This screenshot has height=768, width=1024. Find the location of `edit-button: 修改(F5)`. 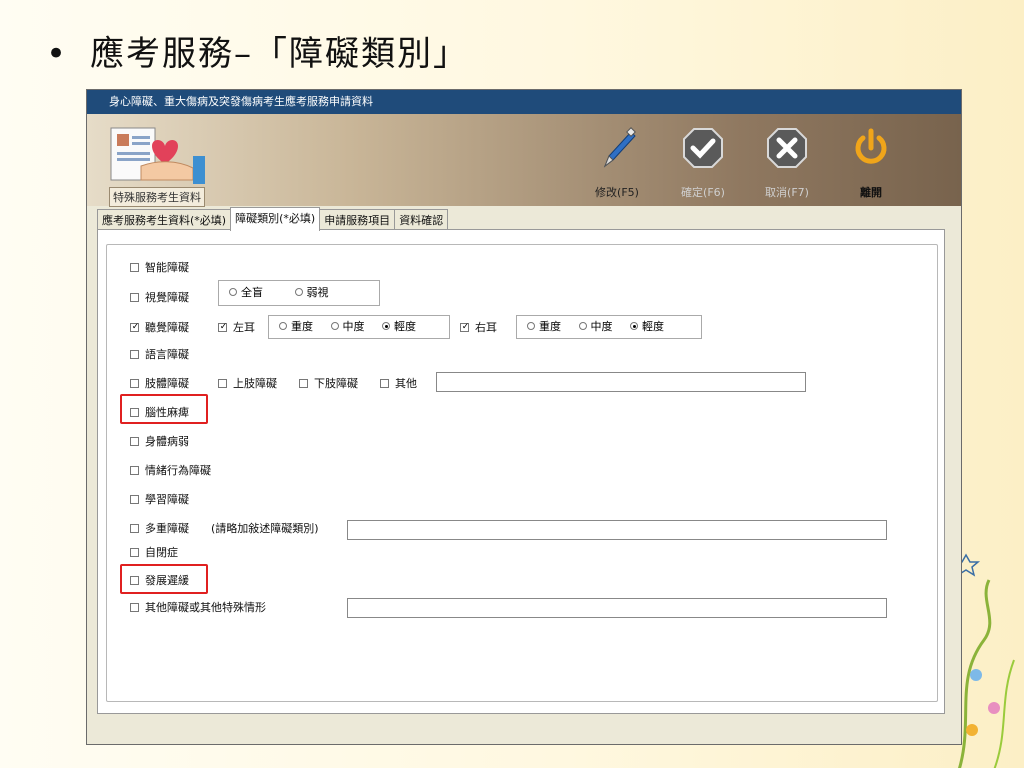

edit-button: 修改(F5) is located at coordinates (617, 163).